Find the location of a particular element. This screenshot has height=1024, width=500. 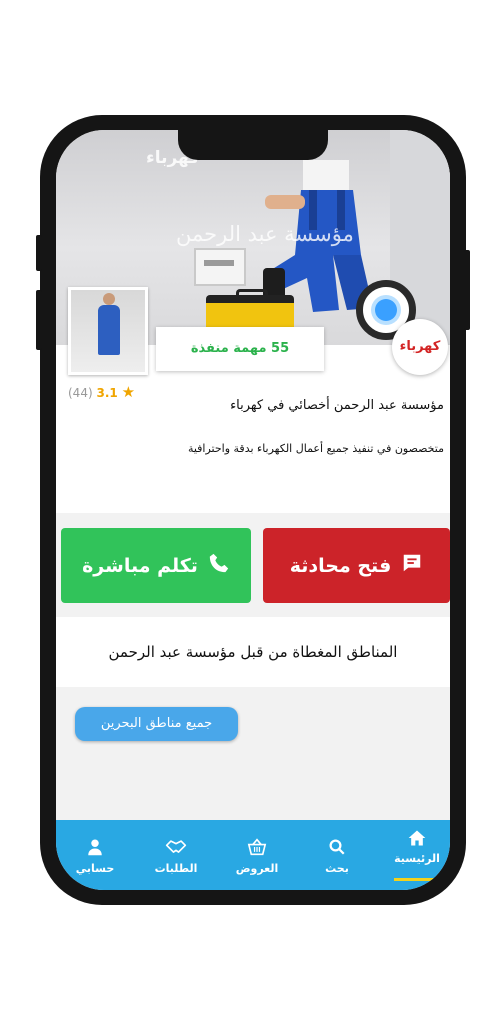

nav-label-home: الرئيسية is located at coordinates (417, 858).